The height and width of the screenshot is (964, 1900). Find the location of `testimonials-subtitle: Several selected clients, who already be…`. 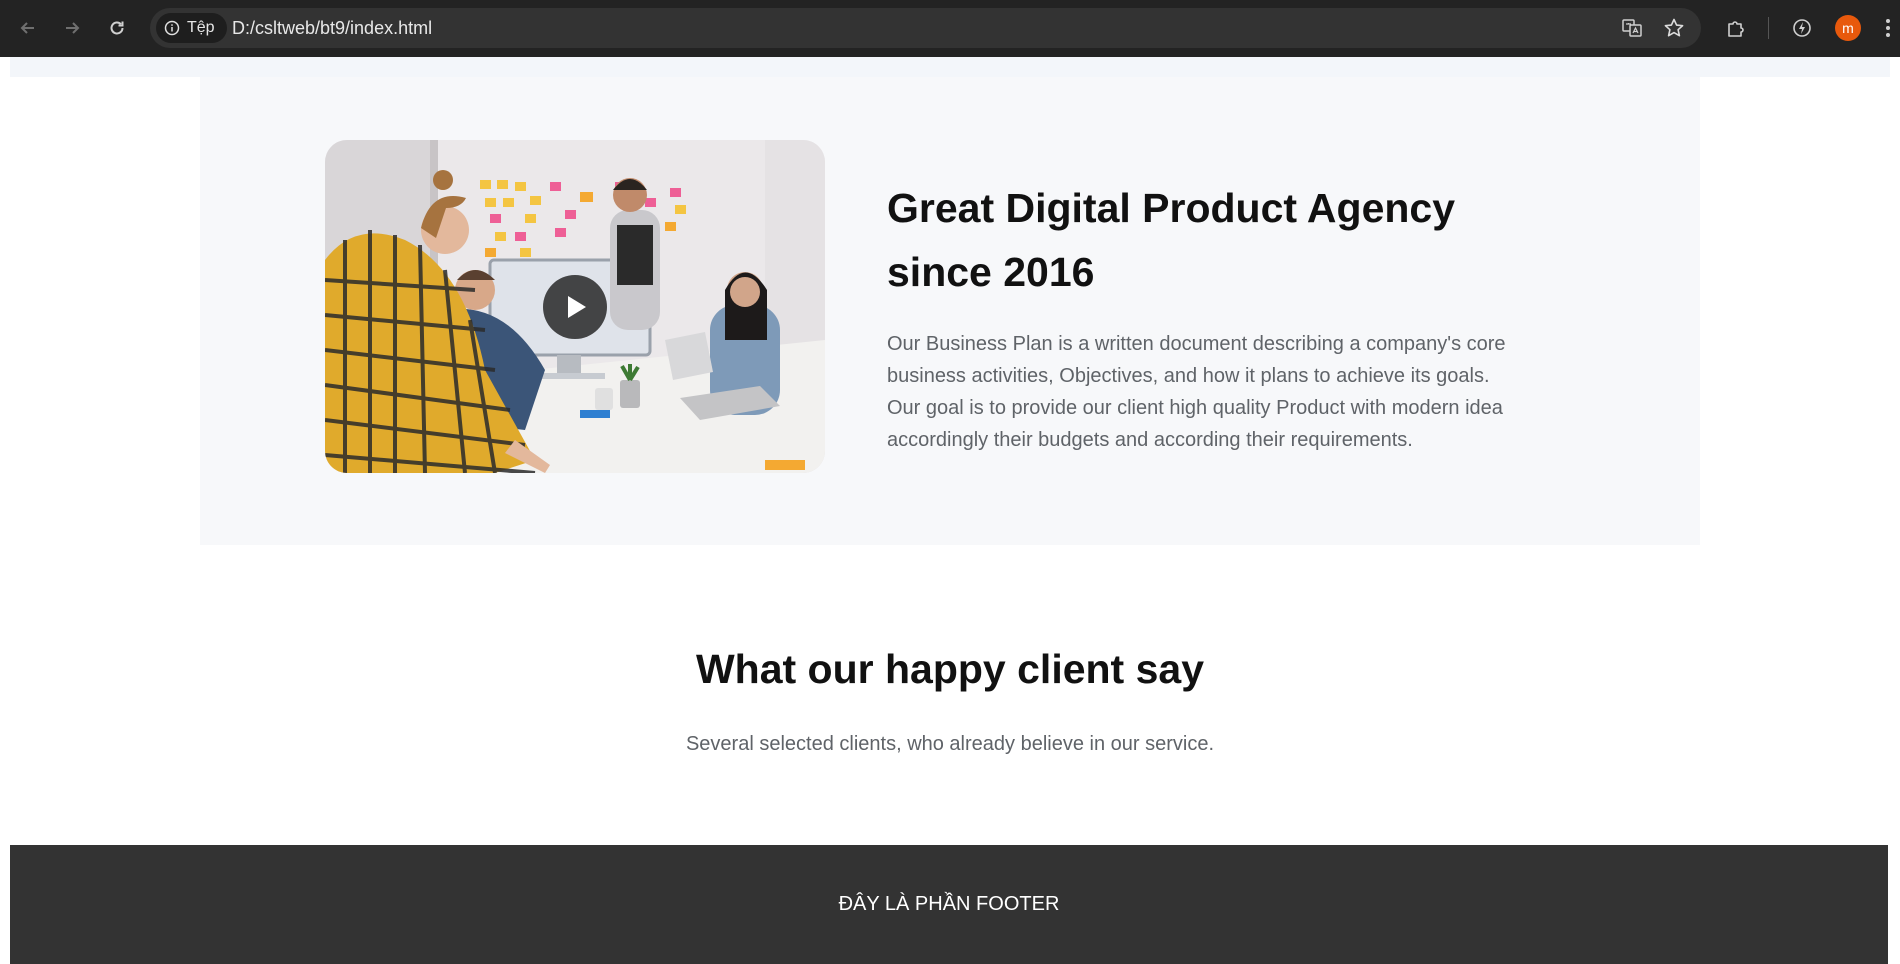

testimonials-subtitle: Several selected clients, who already be… is located at coordinates (950, 744).